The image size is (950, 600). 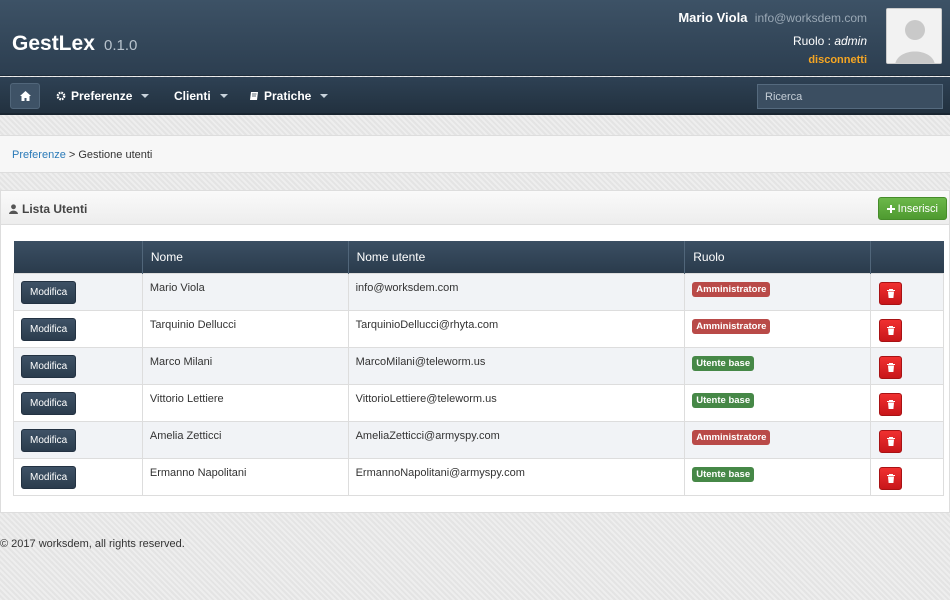 I want to click on column-header-nome: Nome, so click(x=245, y=257).